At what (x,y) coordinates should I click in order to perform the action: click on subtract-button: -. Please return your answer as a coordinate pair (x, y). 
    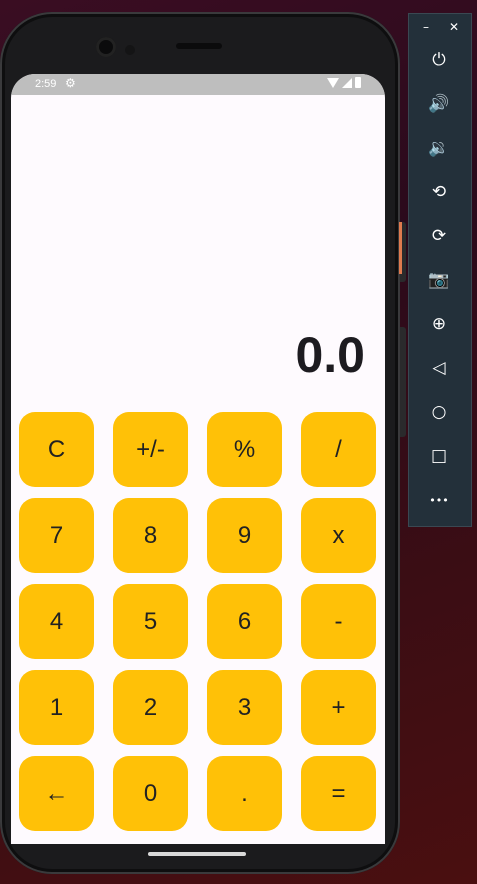
    Looking at the image, I should click on (338, 621).